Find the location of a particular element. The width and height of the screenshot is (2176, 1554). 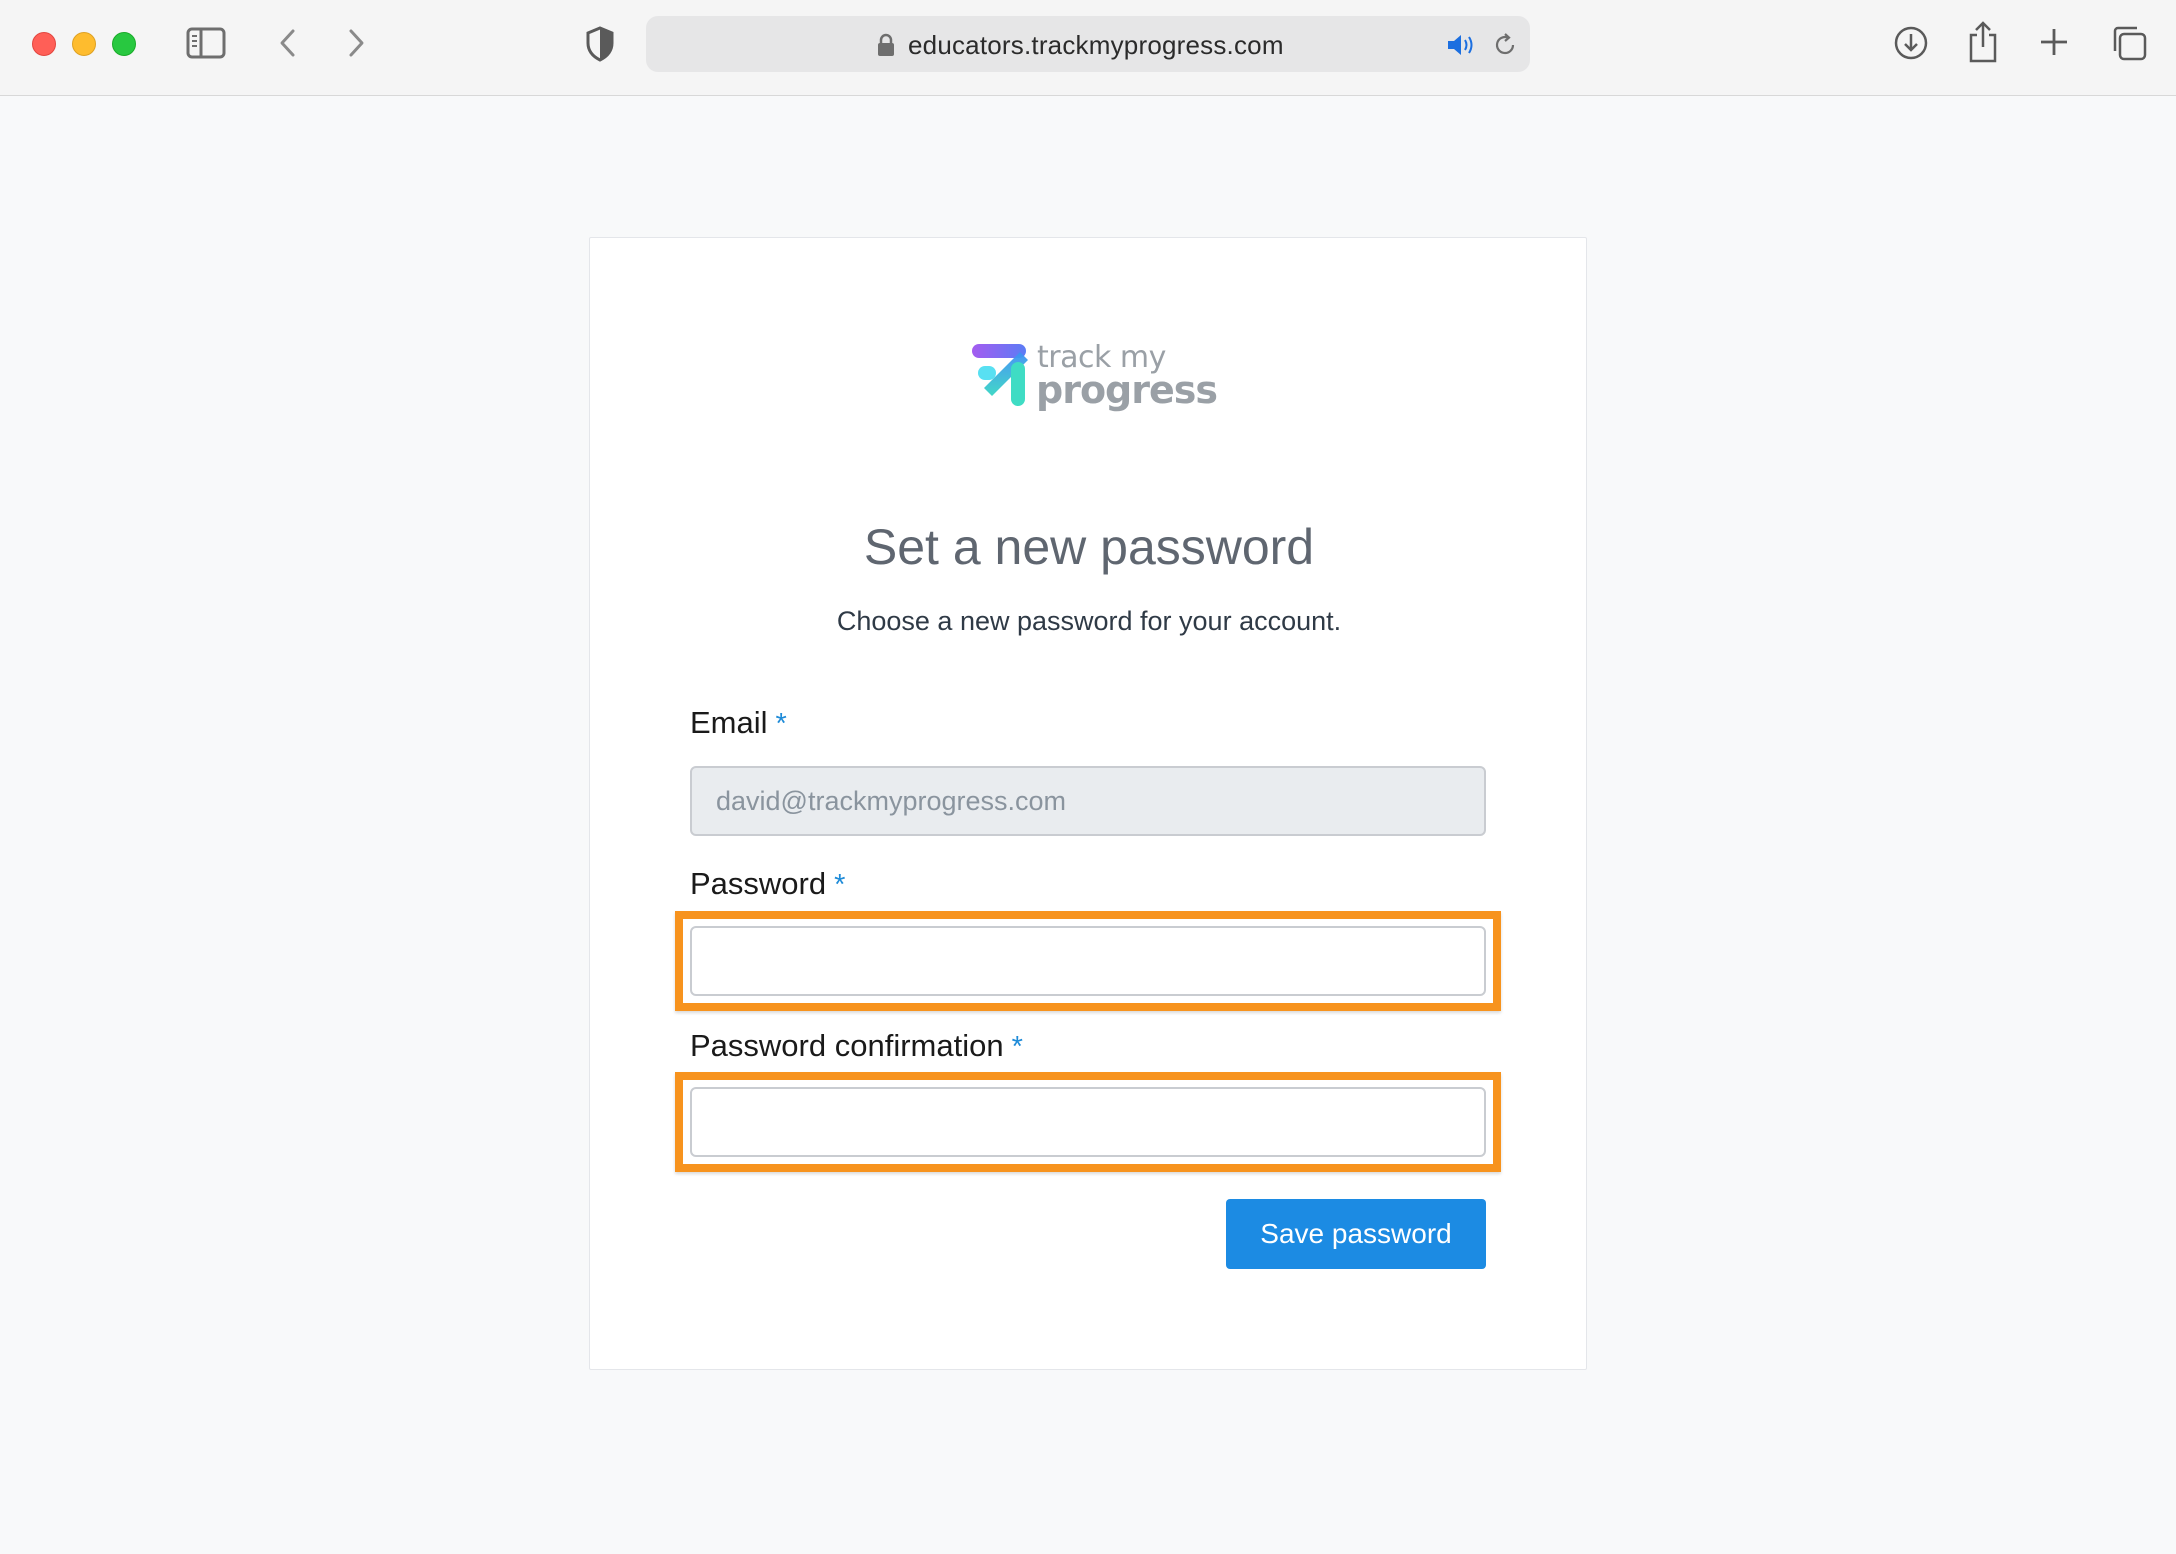

plus-icon is located at coordinates (2054, 42).